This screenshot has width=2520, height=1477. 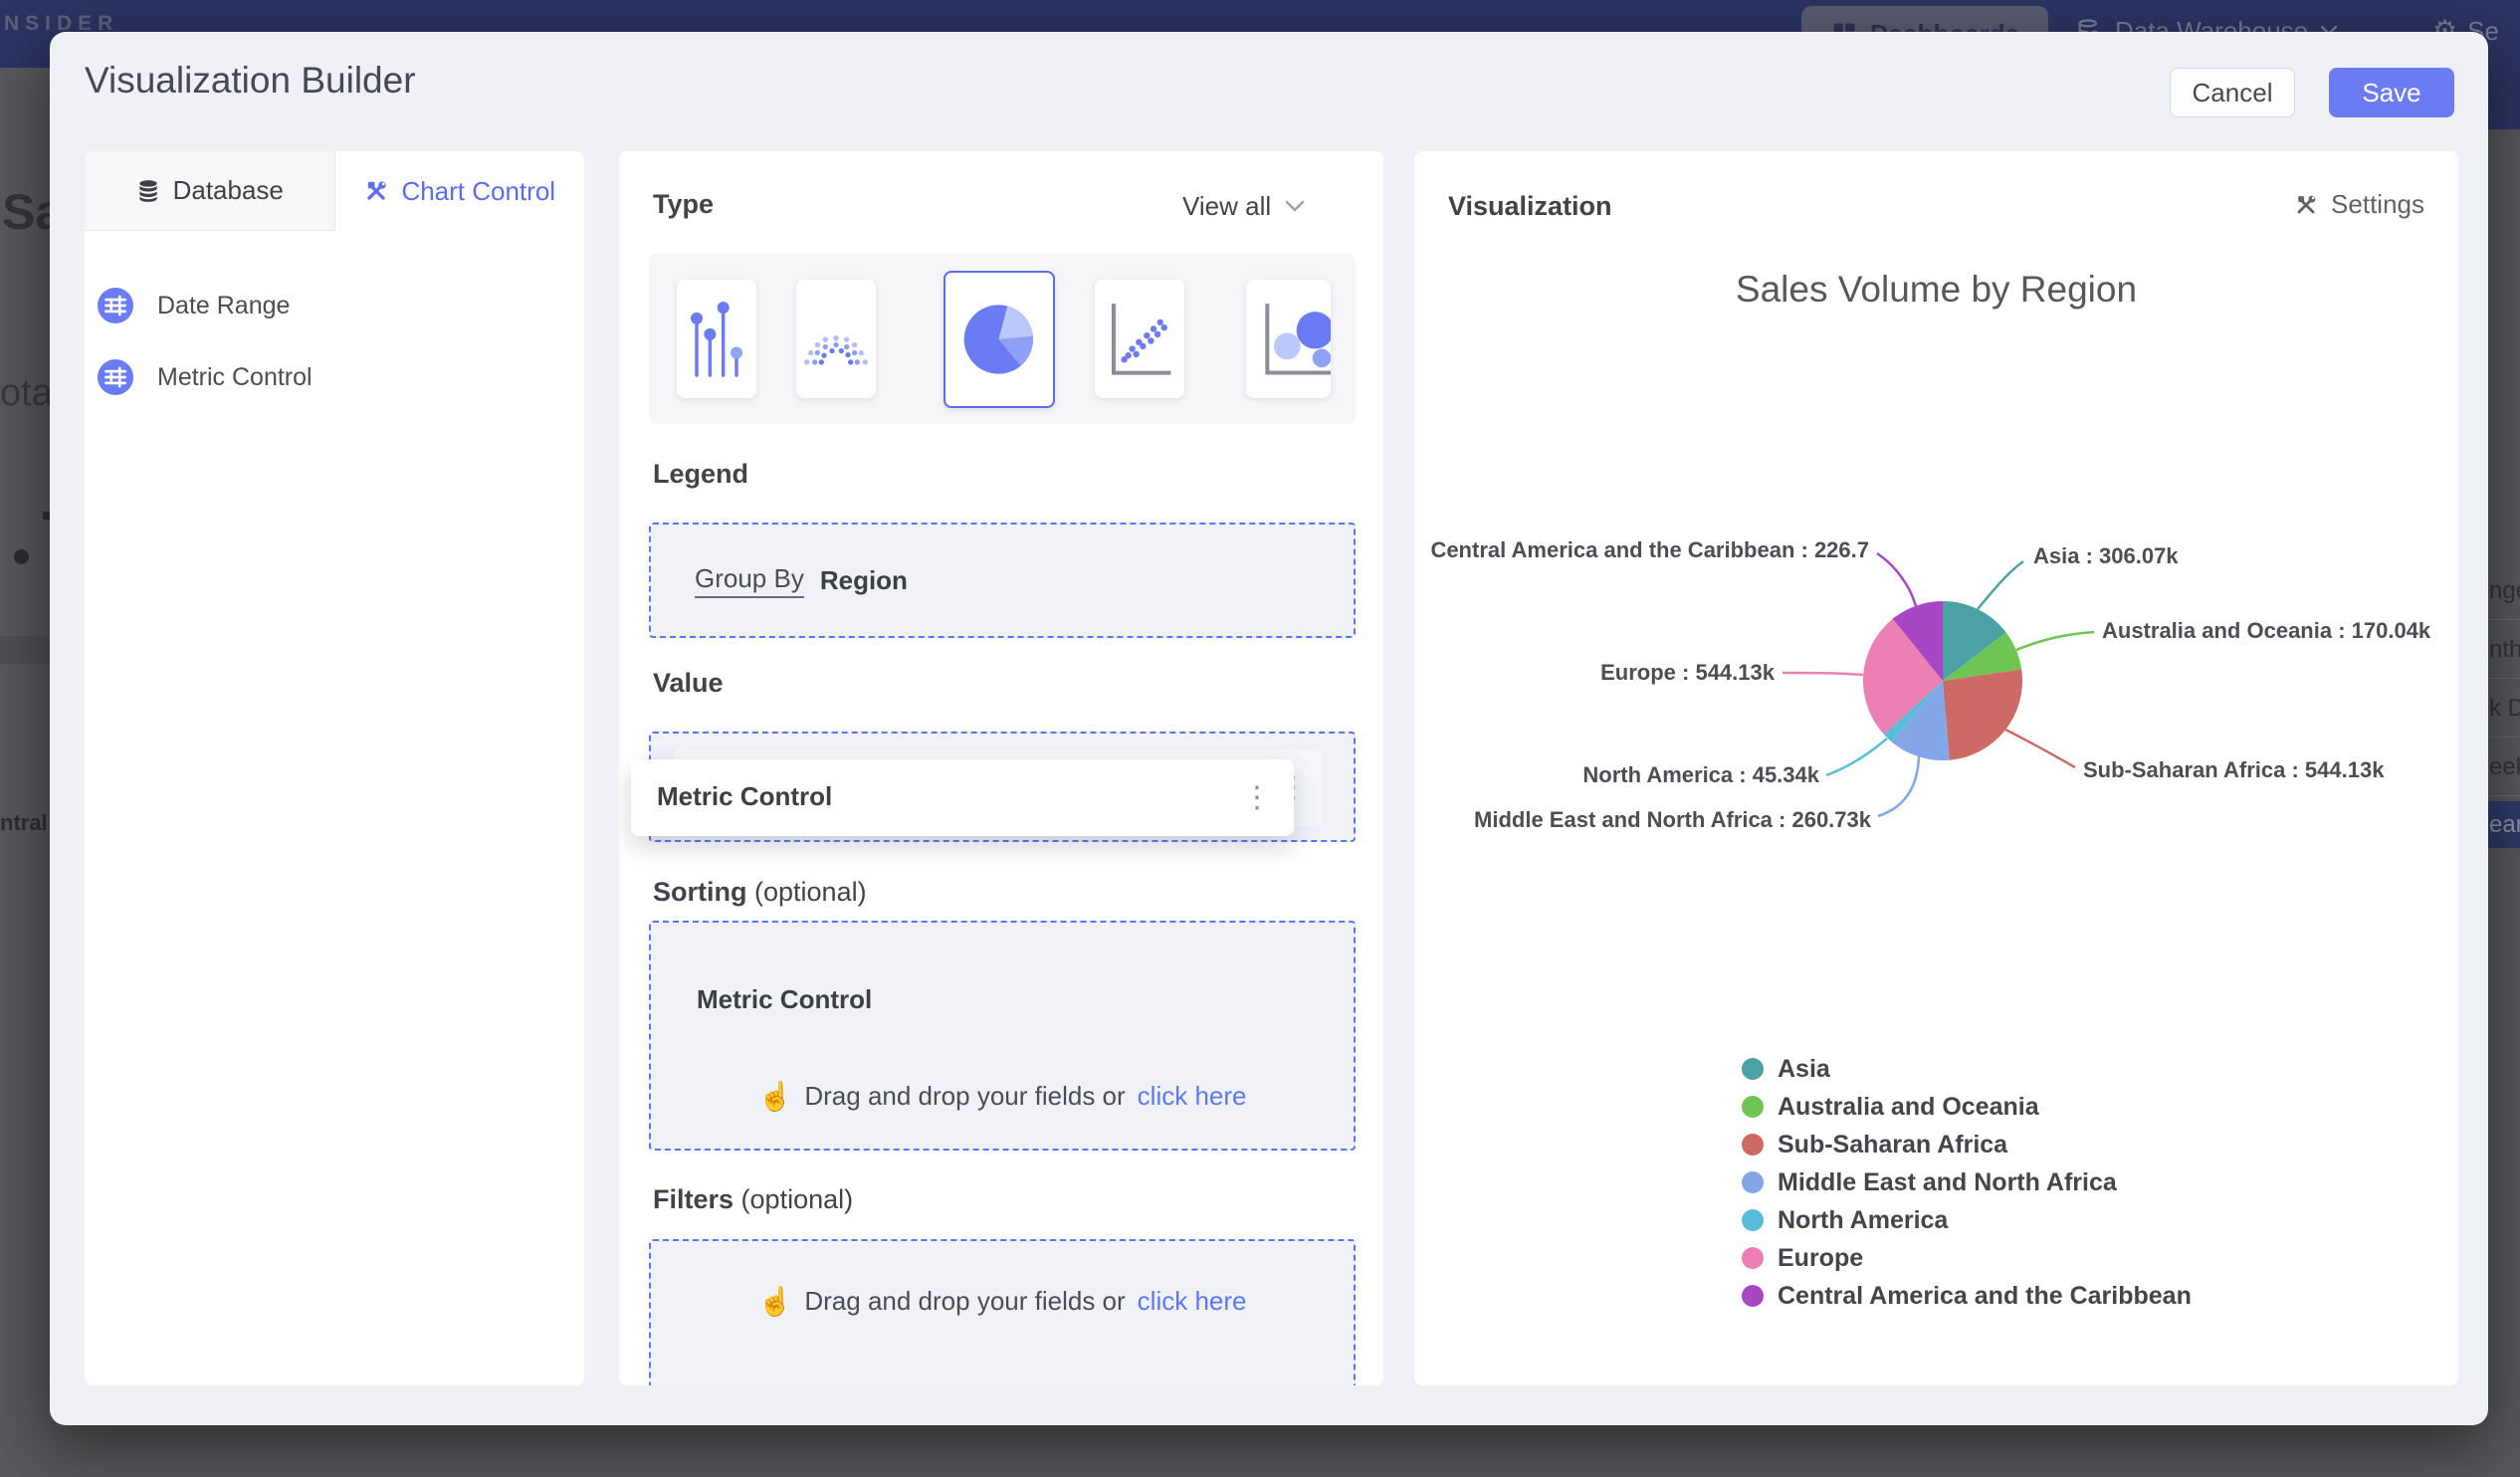 What do you see at coordinates (1257, 797) in the screenshot?
I see `kebab-menu-icon: ⋮` at bounding box center [1257, 797].